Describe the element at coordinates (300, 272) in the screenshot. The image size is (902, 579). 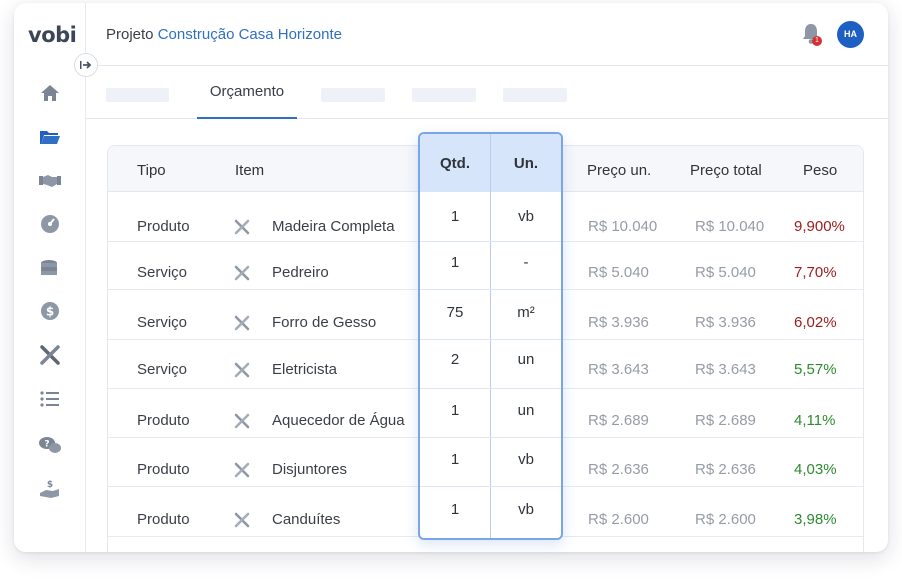
I see `cell-item: Pedreiro` at that location.